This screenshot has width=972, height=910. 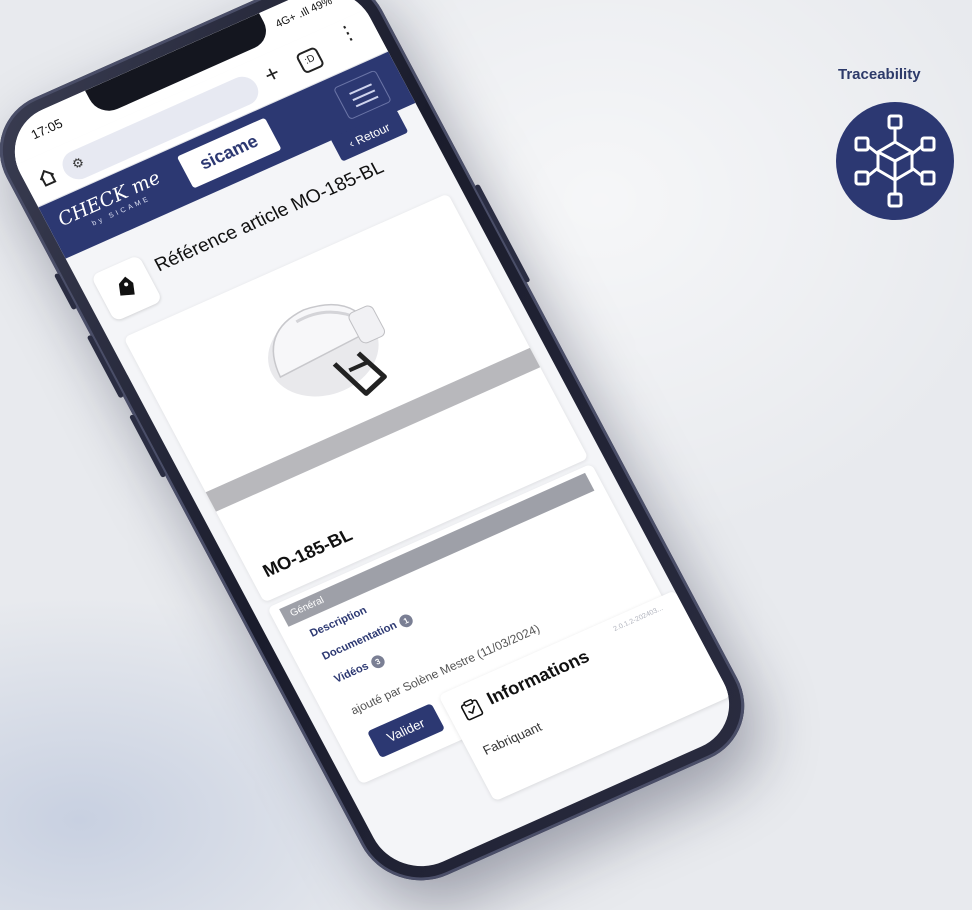 I want to click on home-icon, so click(x=47, y=177).